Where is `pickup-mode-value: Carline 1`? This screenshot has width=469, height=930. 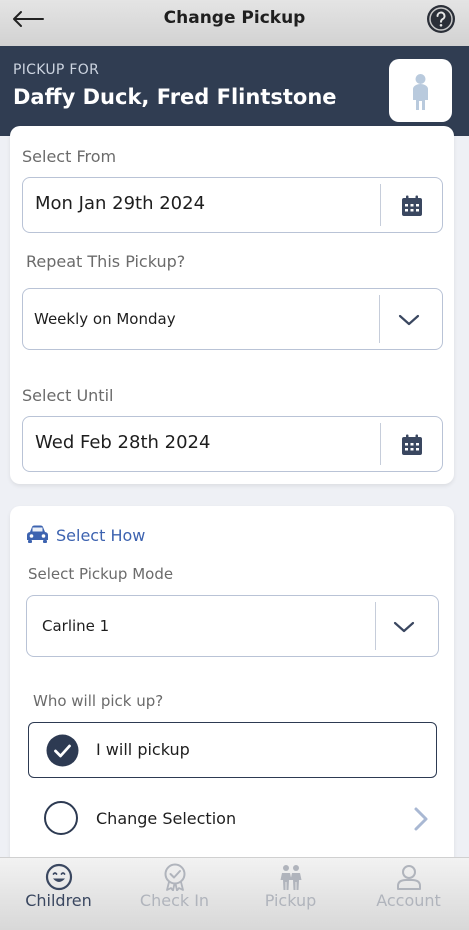
pickup-mode-value: Carline 1 is located at coordinates (76, 626).